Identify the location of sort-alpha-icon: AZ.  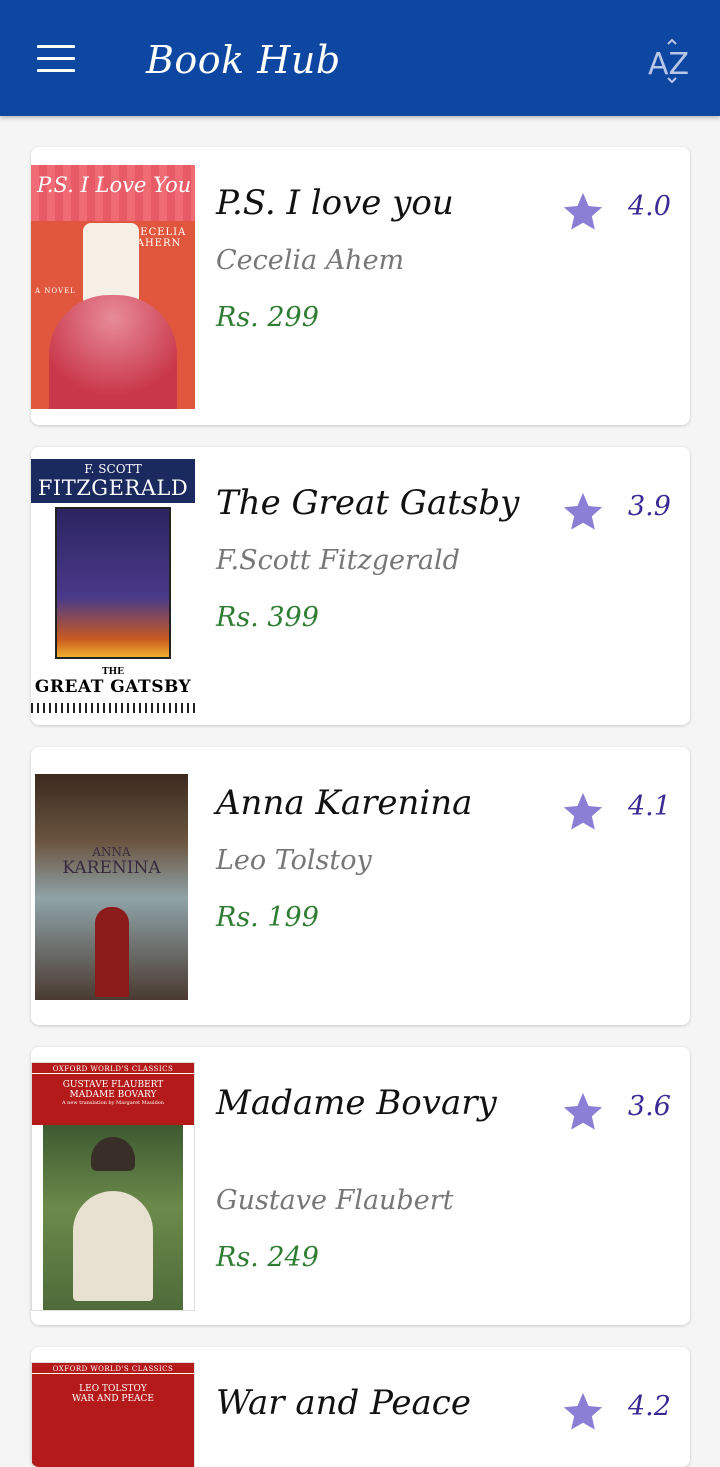
(671, 61).